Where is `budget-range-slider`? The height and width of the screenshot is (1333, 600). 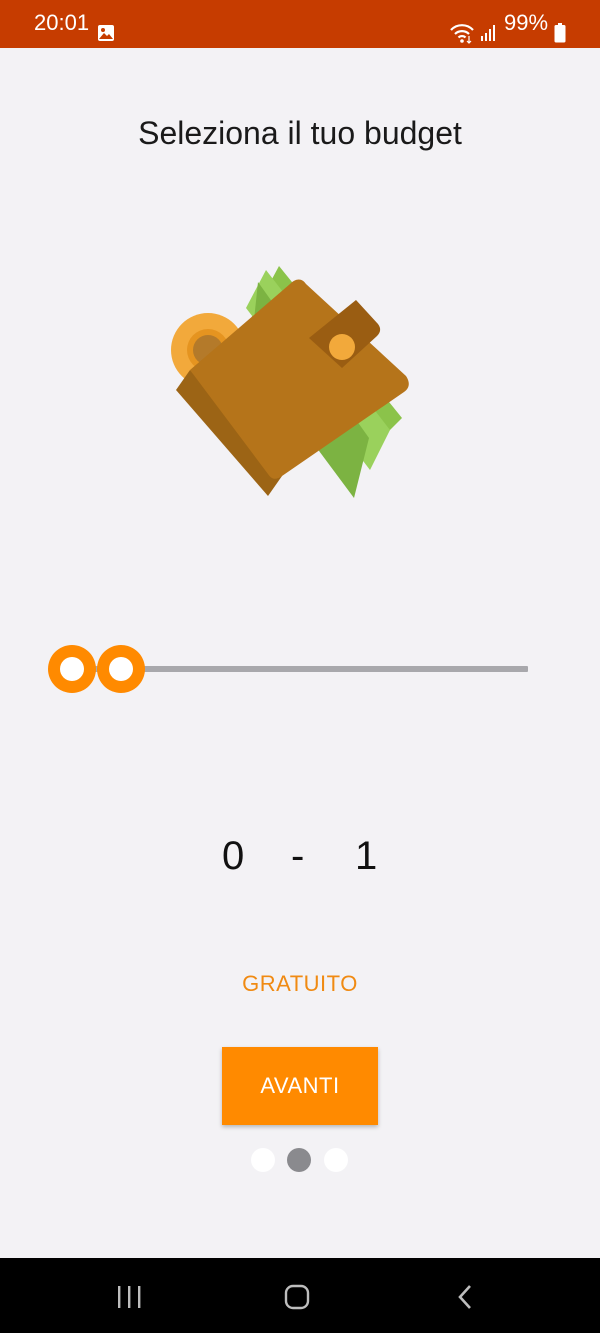
budget-range-slider is located at coordinates (289, 669).